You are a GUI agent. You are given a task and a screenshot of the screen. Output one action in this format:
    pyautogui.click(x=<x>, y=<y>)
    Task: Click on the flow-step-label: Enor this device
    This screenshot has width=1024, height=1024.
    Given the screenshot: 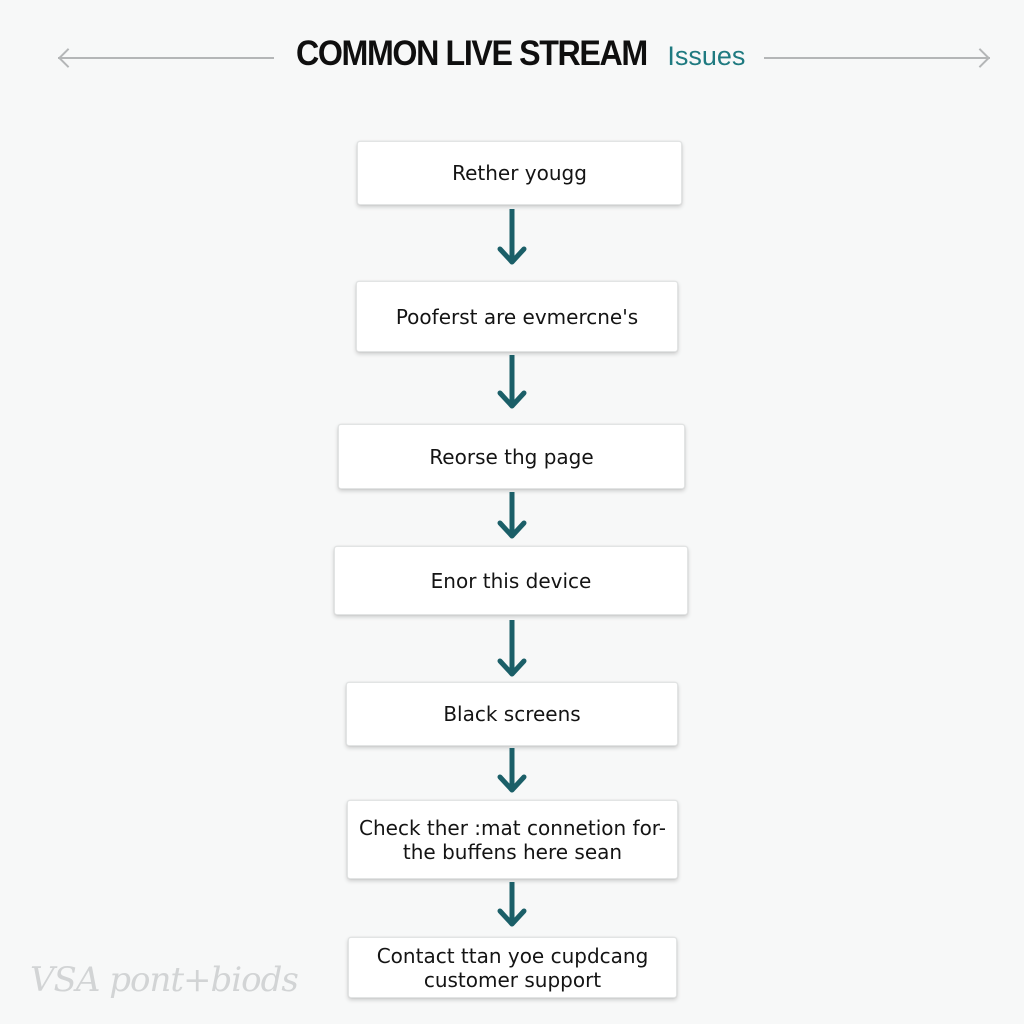 What is the action you would take?
    pyautogui.click(x=511, y=580)
    